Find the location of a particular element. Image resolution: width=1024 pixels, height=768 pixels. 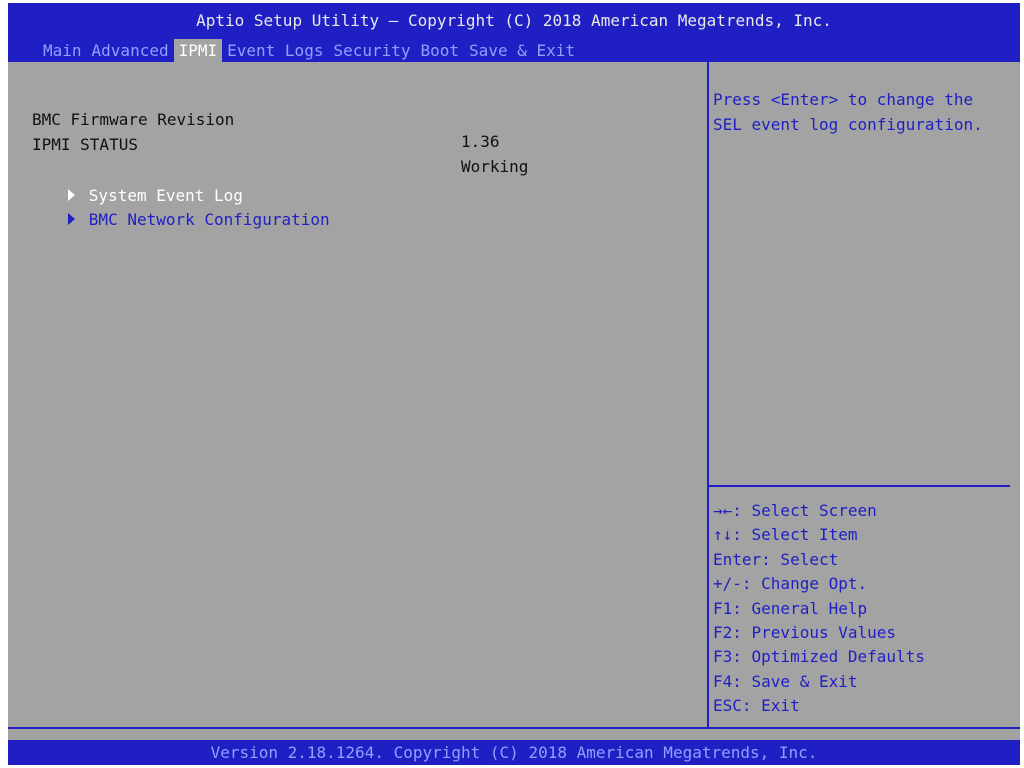

key-hint-save-exit: F4: Save & Exit is located at coordinates (785, 681).